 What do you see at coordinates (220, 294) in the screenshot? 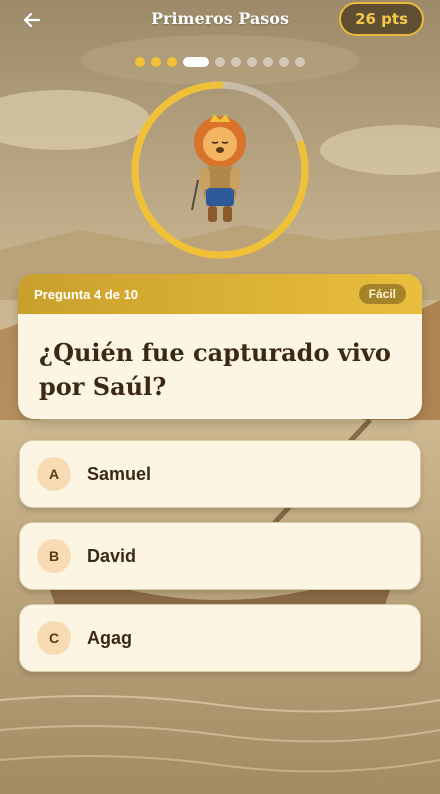
I see `question-card-header: Pregunta 4 de 10 Fácil` at bounding box center [220, 294].